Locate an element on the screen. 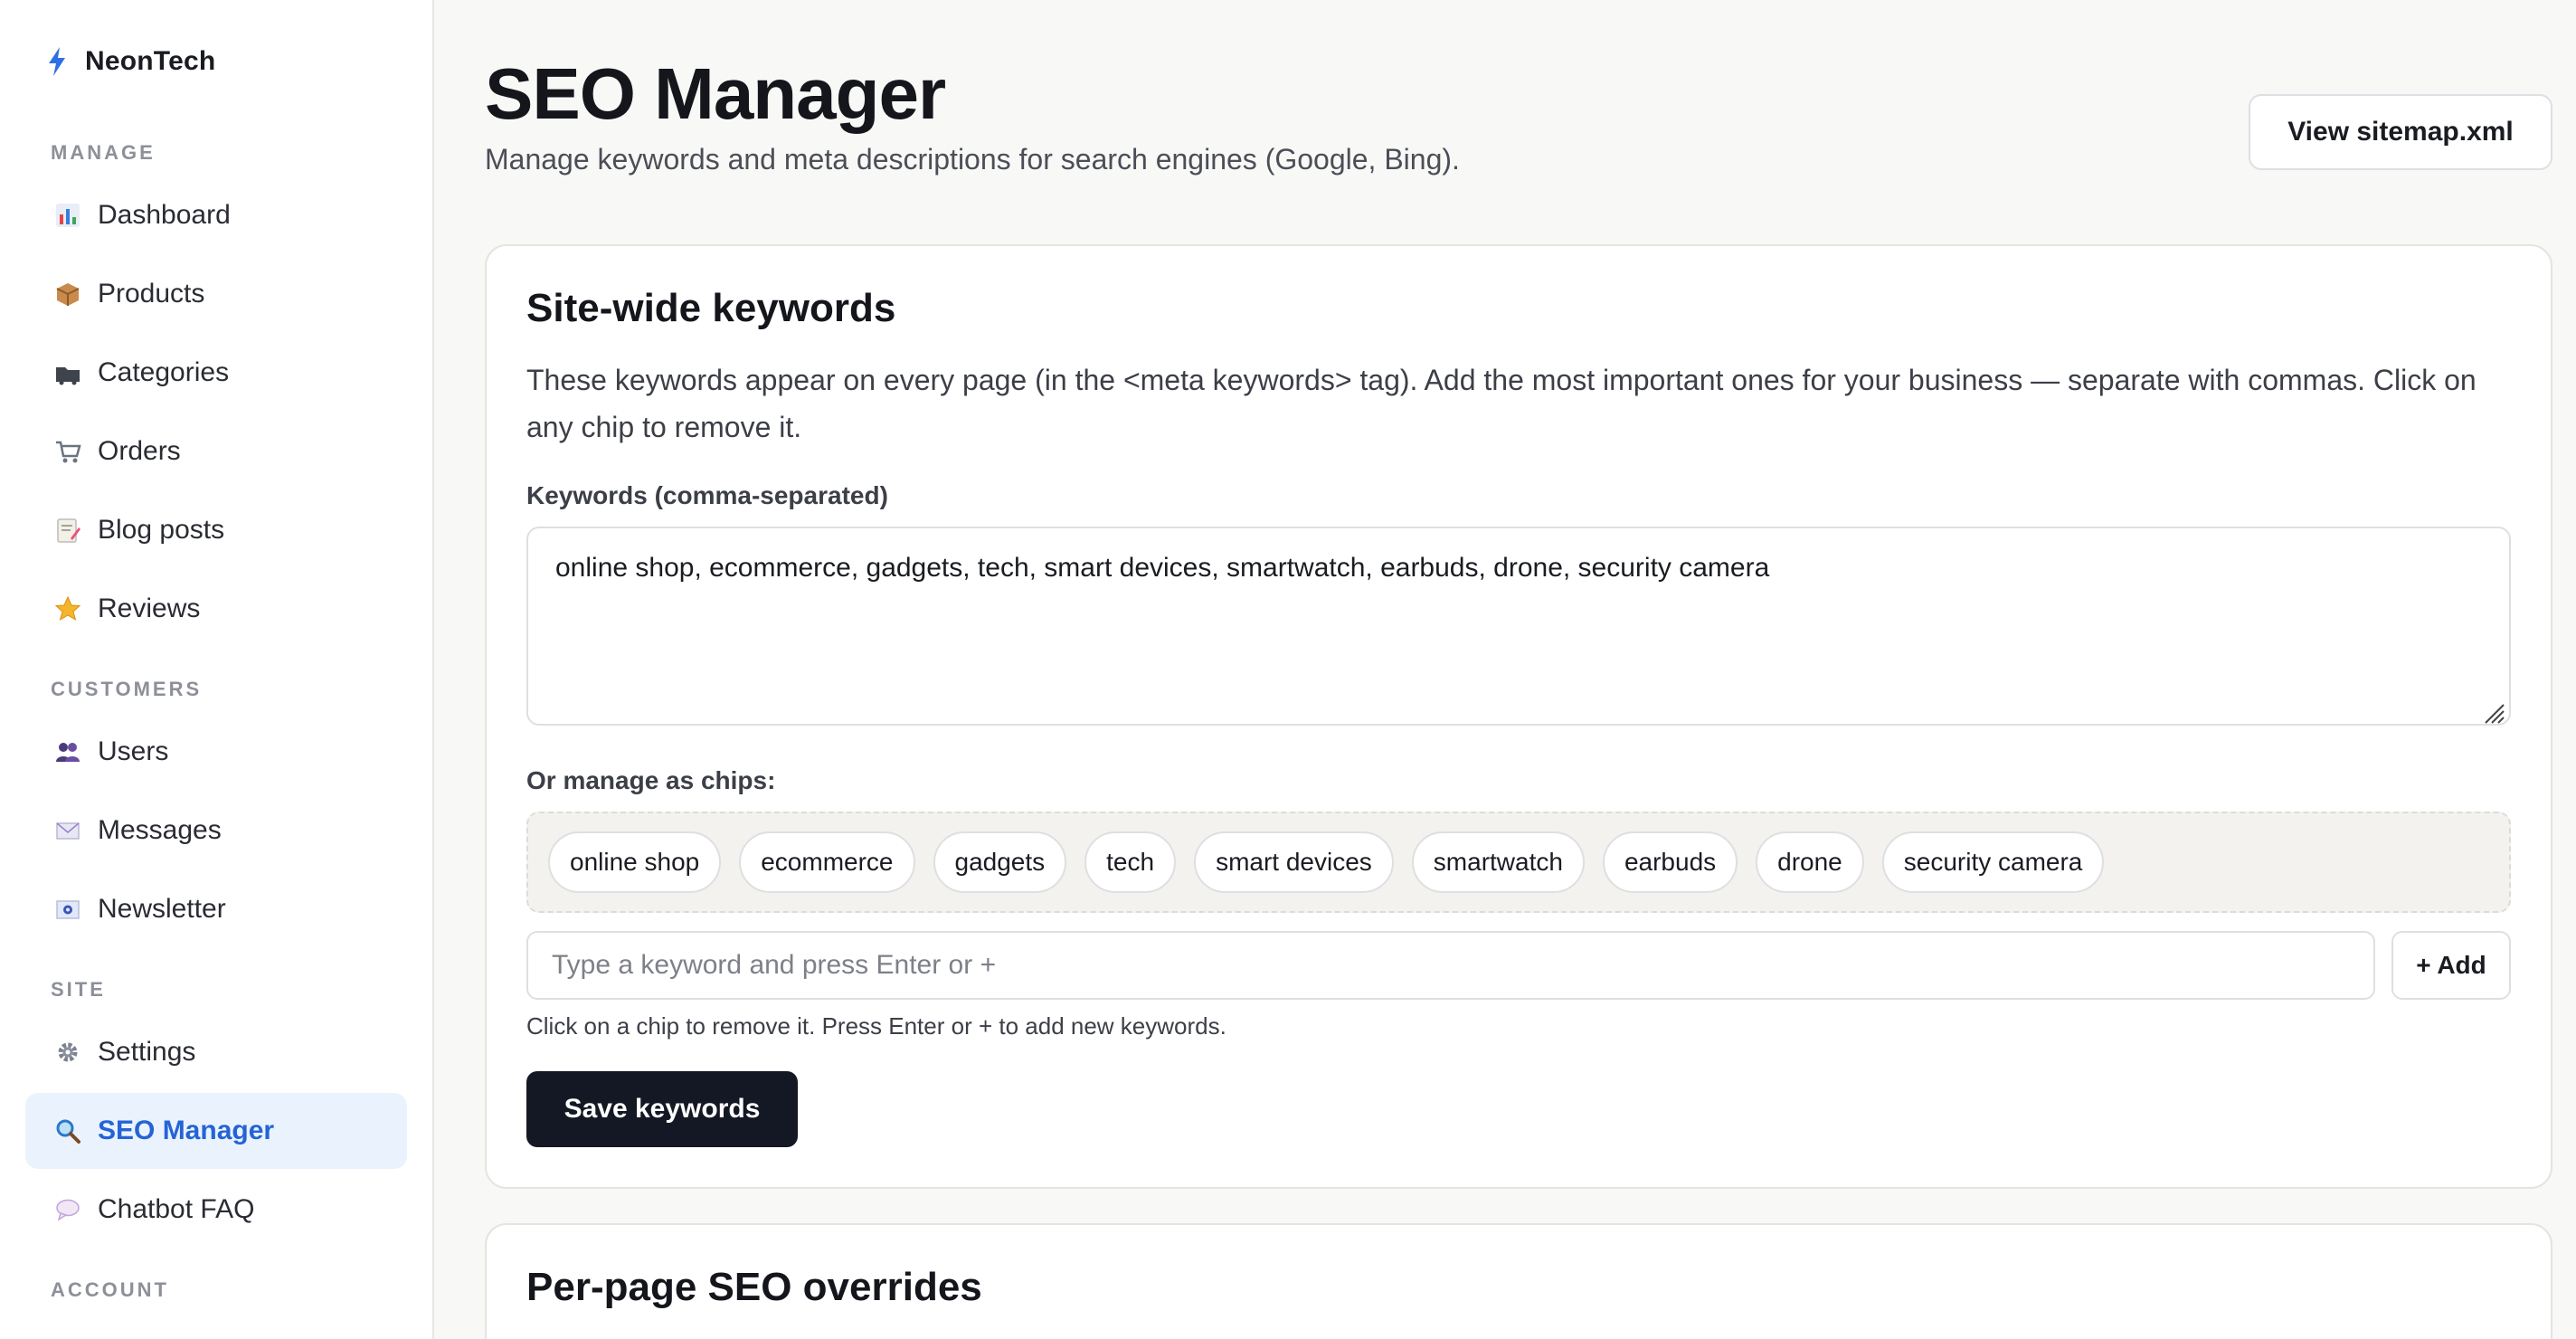  cart-icon is located at coordinates (68, 451).